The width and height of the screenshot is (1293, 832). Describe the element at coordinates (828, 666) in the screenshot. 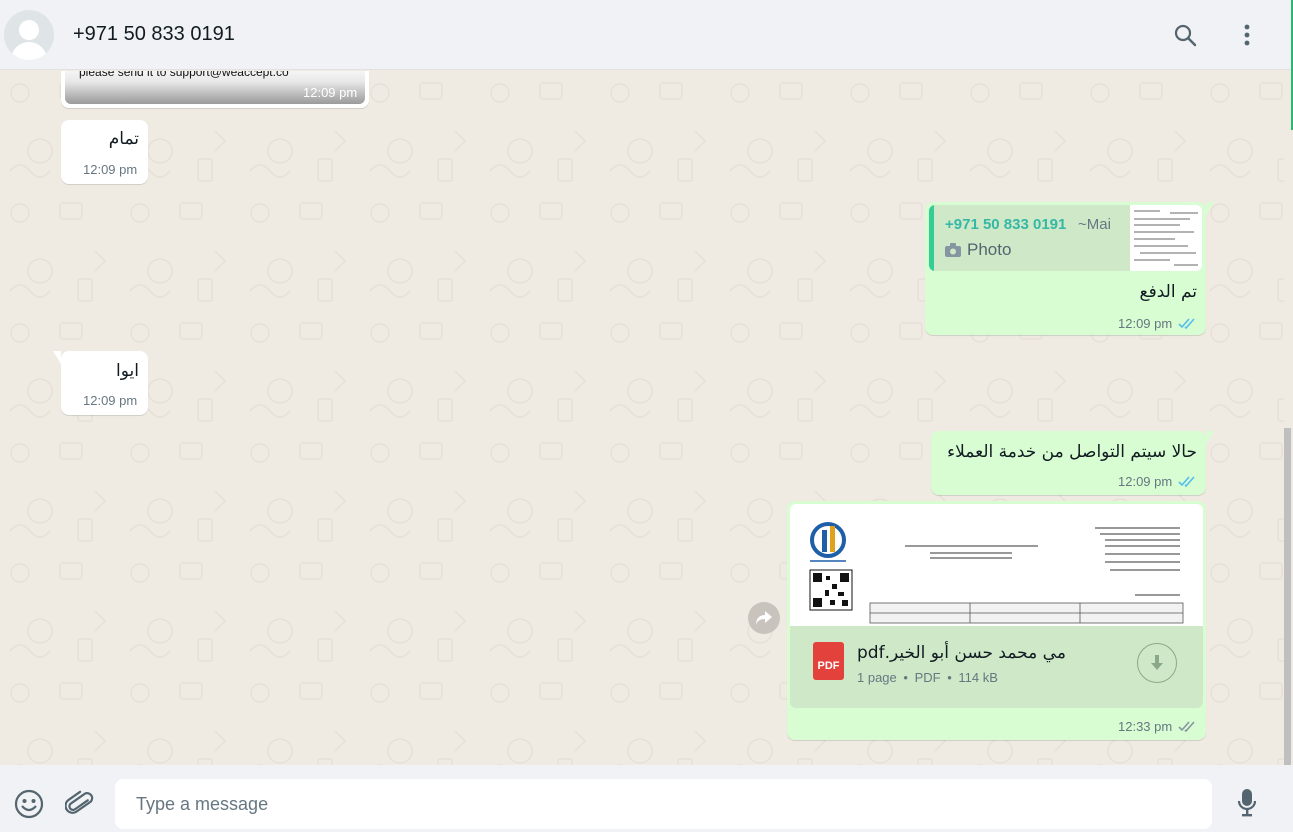

I see `pdf-badge-label: PDF` at that location.